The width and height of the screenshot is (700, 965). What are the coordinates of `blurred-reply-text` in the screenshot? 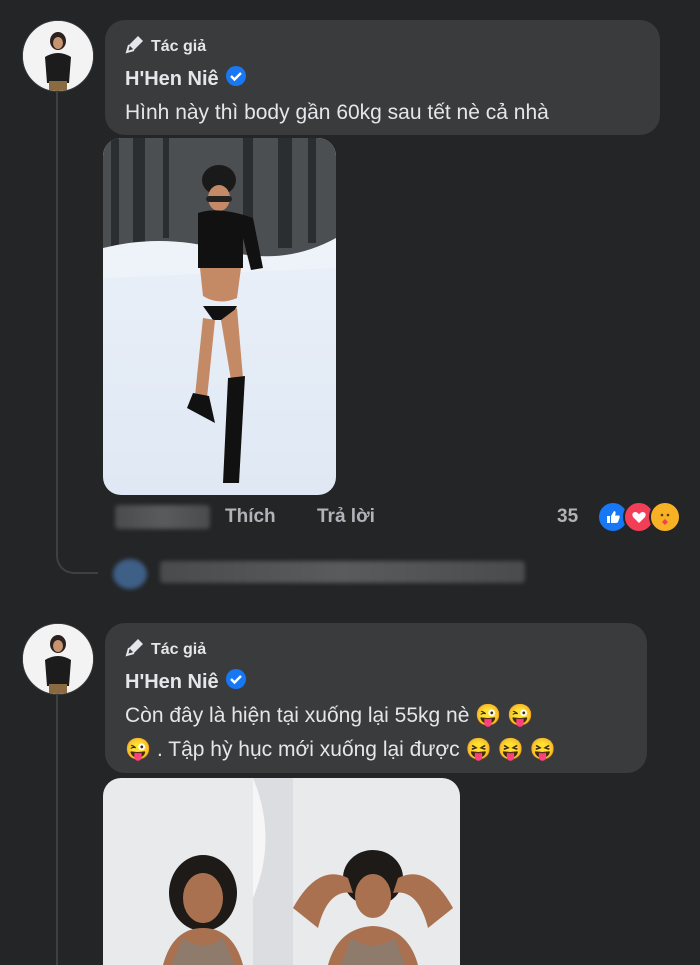 It's located at (342, 572).